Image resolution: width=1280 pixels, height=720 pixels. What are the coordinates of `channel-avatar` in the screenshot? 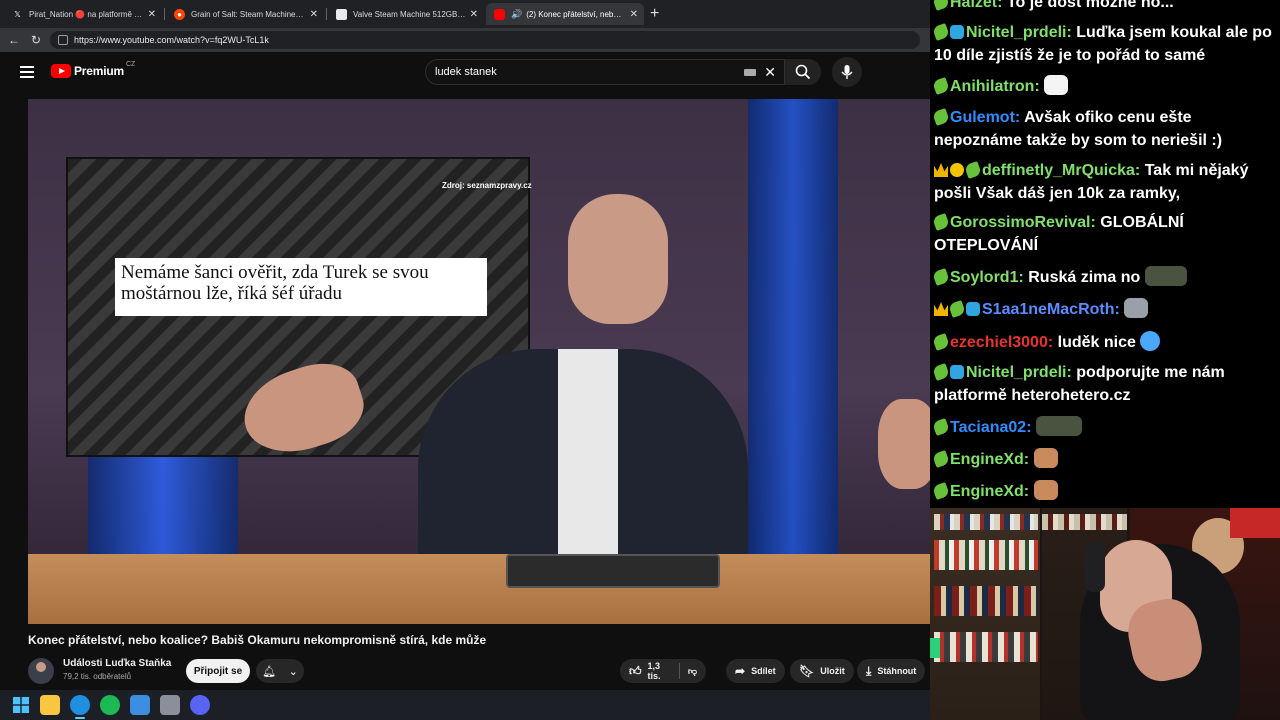 It's located at (41, 671).